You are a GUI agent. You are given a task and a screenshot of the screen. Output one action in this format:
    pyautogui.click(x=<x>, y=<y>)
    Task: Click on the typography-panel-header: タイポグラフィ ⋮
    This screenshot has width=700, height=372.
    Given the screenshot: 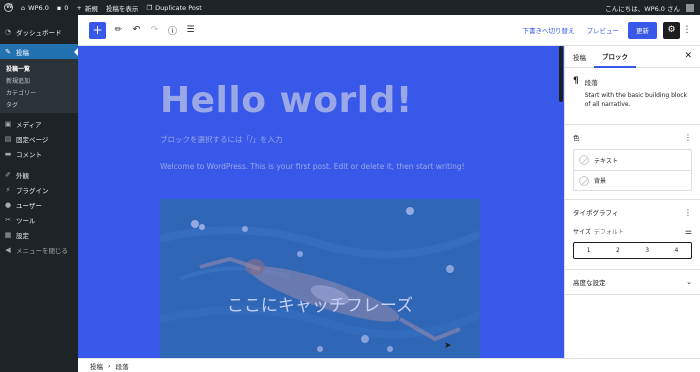 What is the action you would take?
    pyautogui.click(x=632, y=212)
    